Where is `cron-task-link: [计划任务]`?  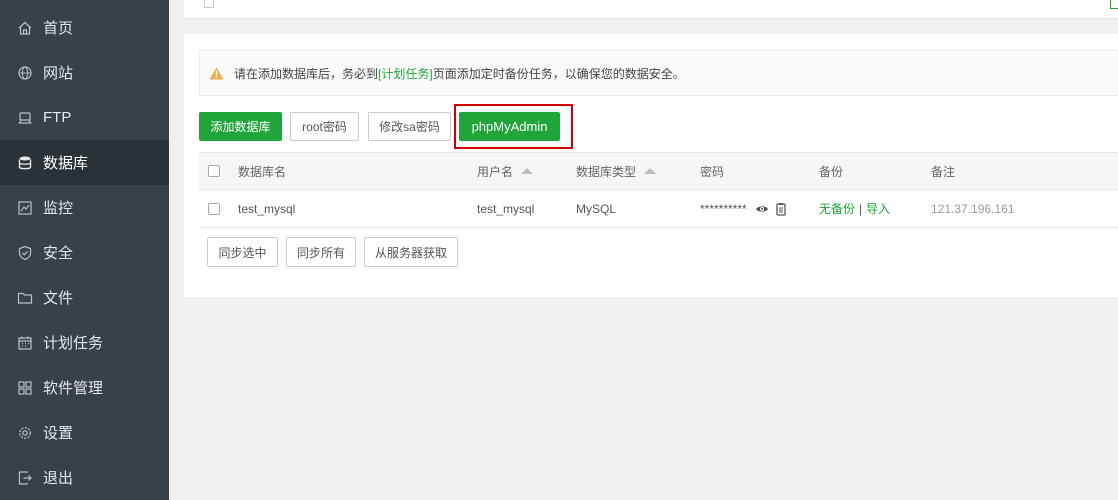
cron-task-link: [计划任务] is located at coordinates (405, 73).